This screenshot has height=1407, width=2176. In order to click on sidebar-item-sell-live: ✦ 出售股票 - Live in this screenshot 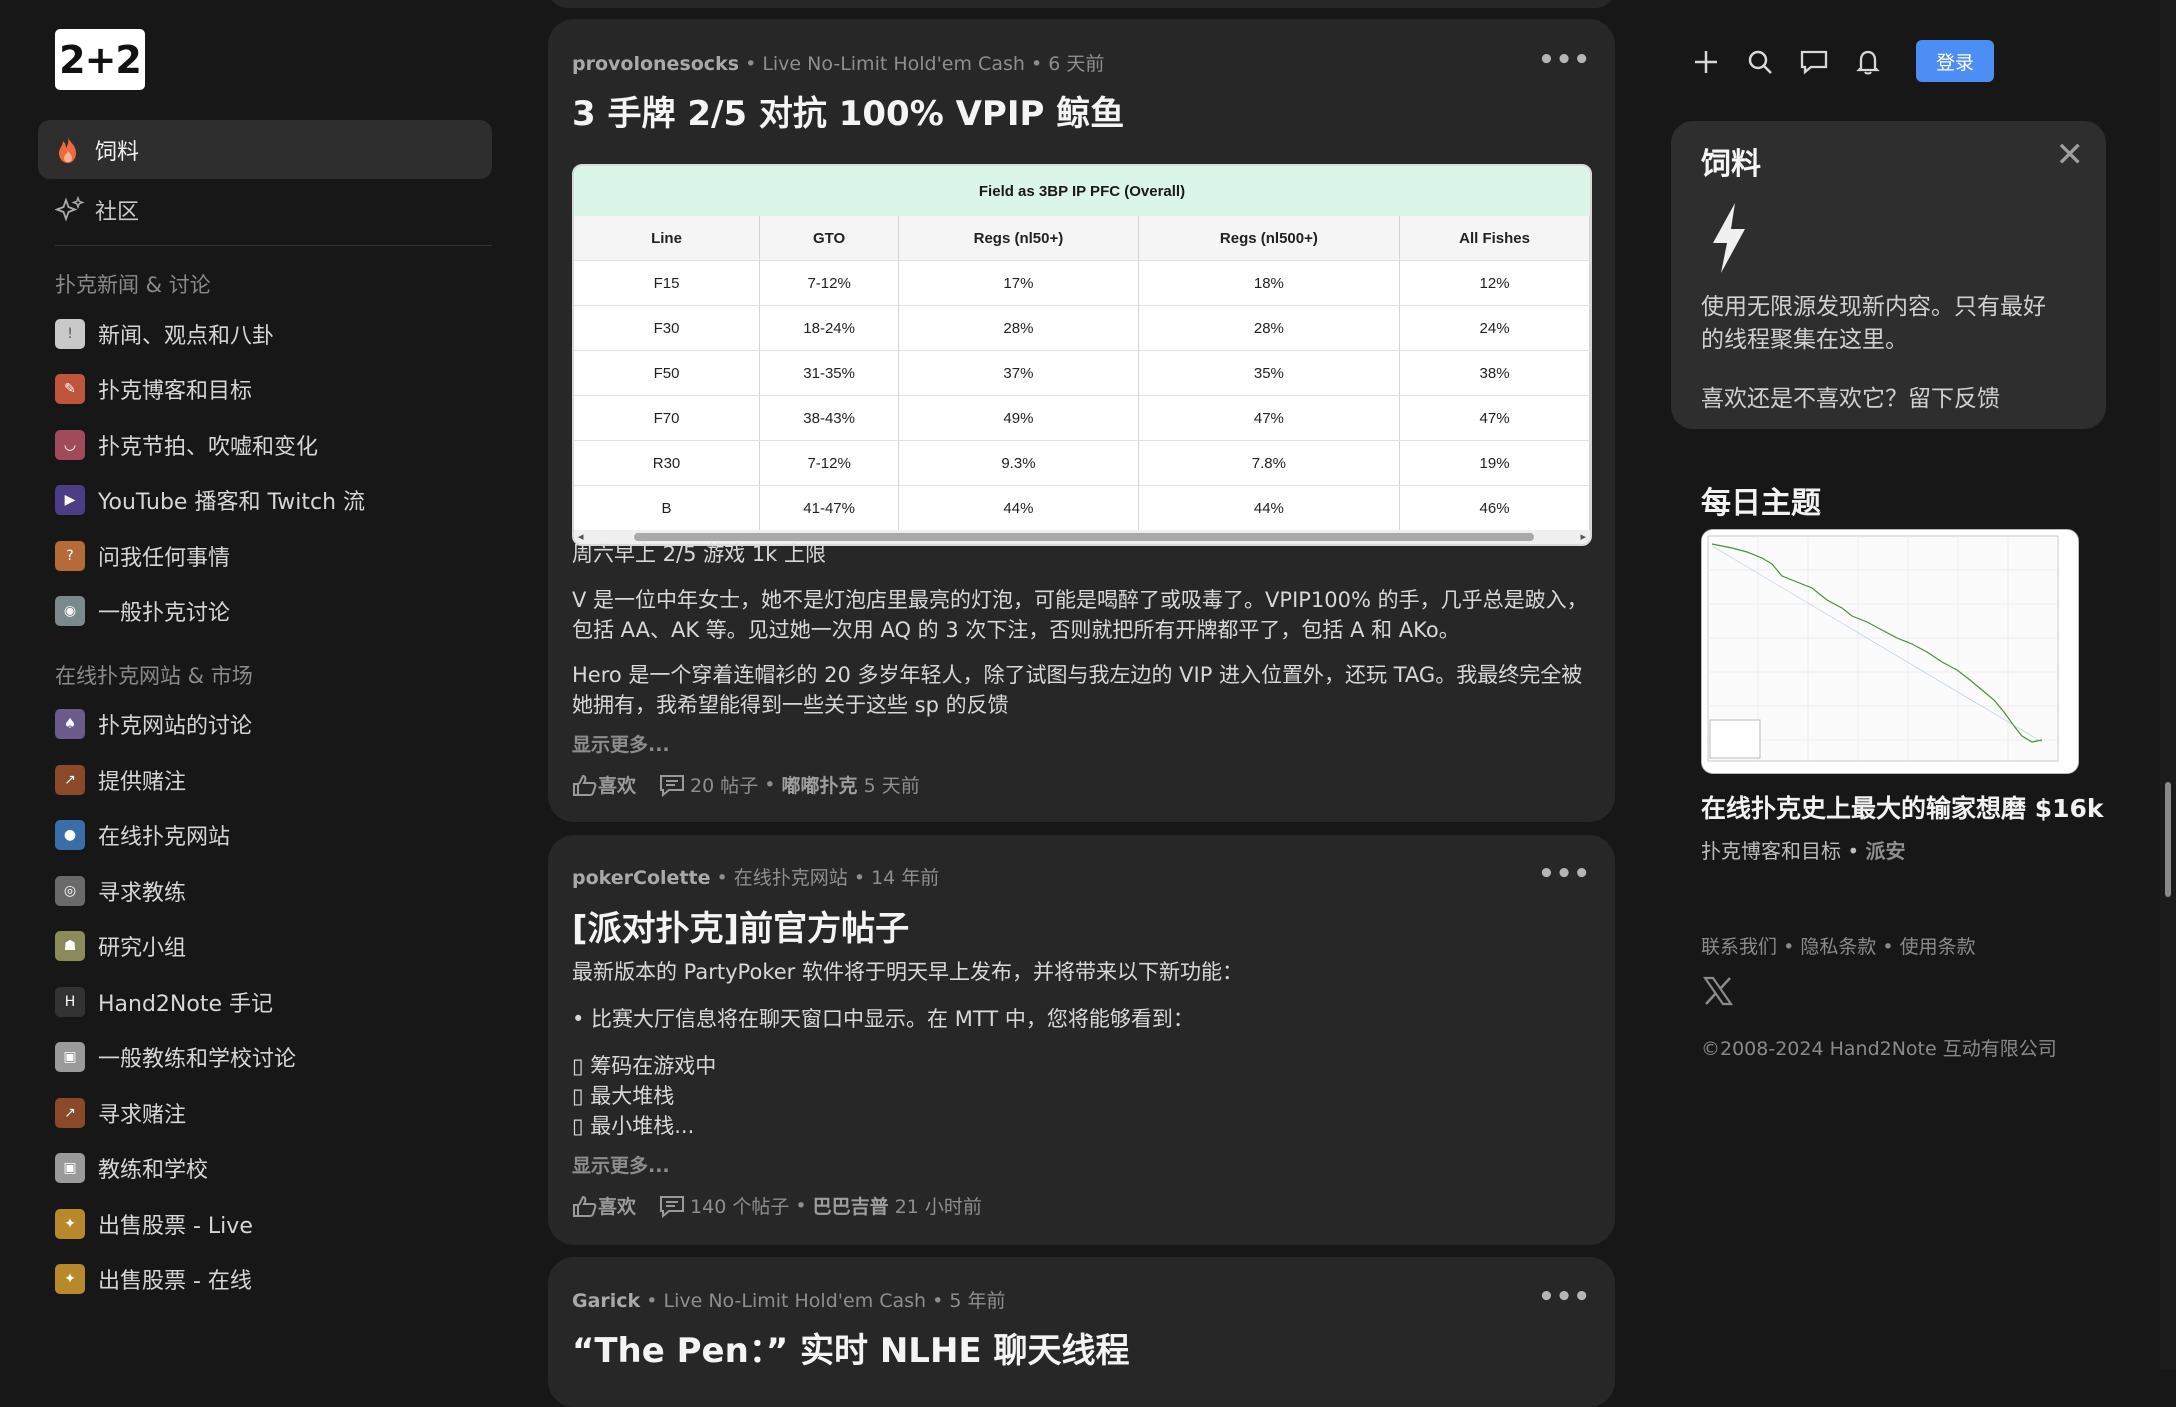, I will do `click(275, 1224)`.